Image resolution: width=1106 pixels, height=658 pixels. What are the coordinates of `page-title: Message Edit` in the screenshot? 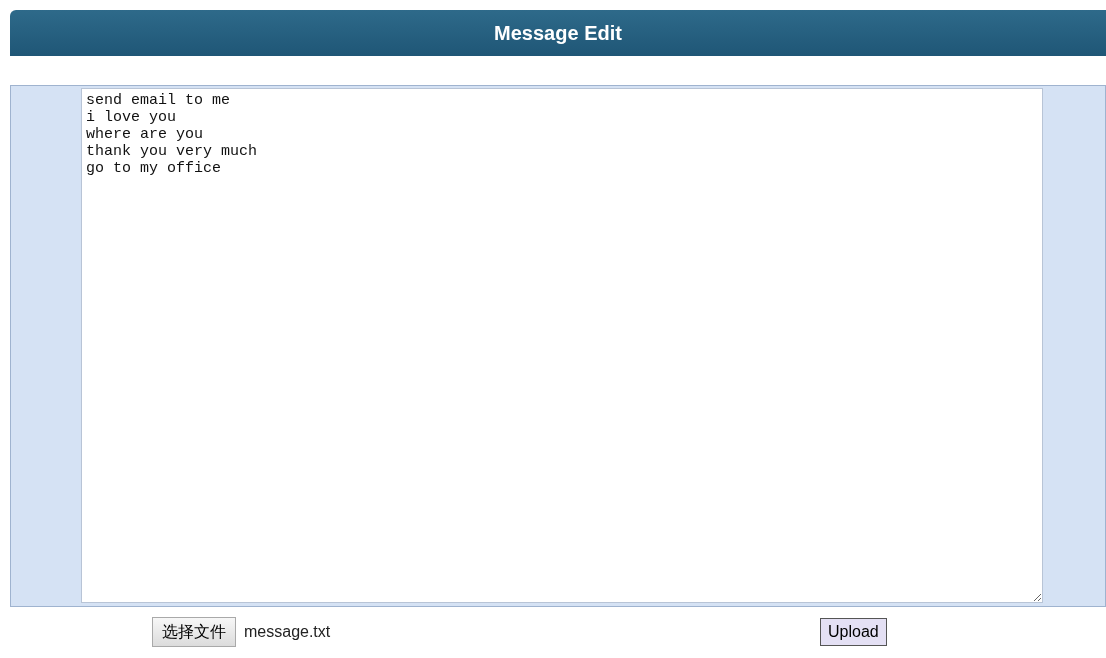 It's located at (558, 33).